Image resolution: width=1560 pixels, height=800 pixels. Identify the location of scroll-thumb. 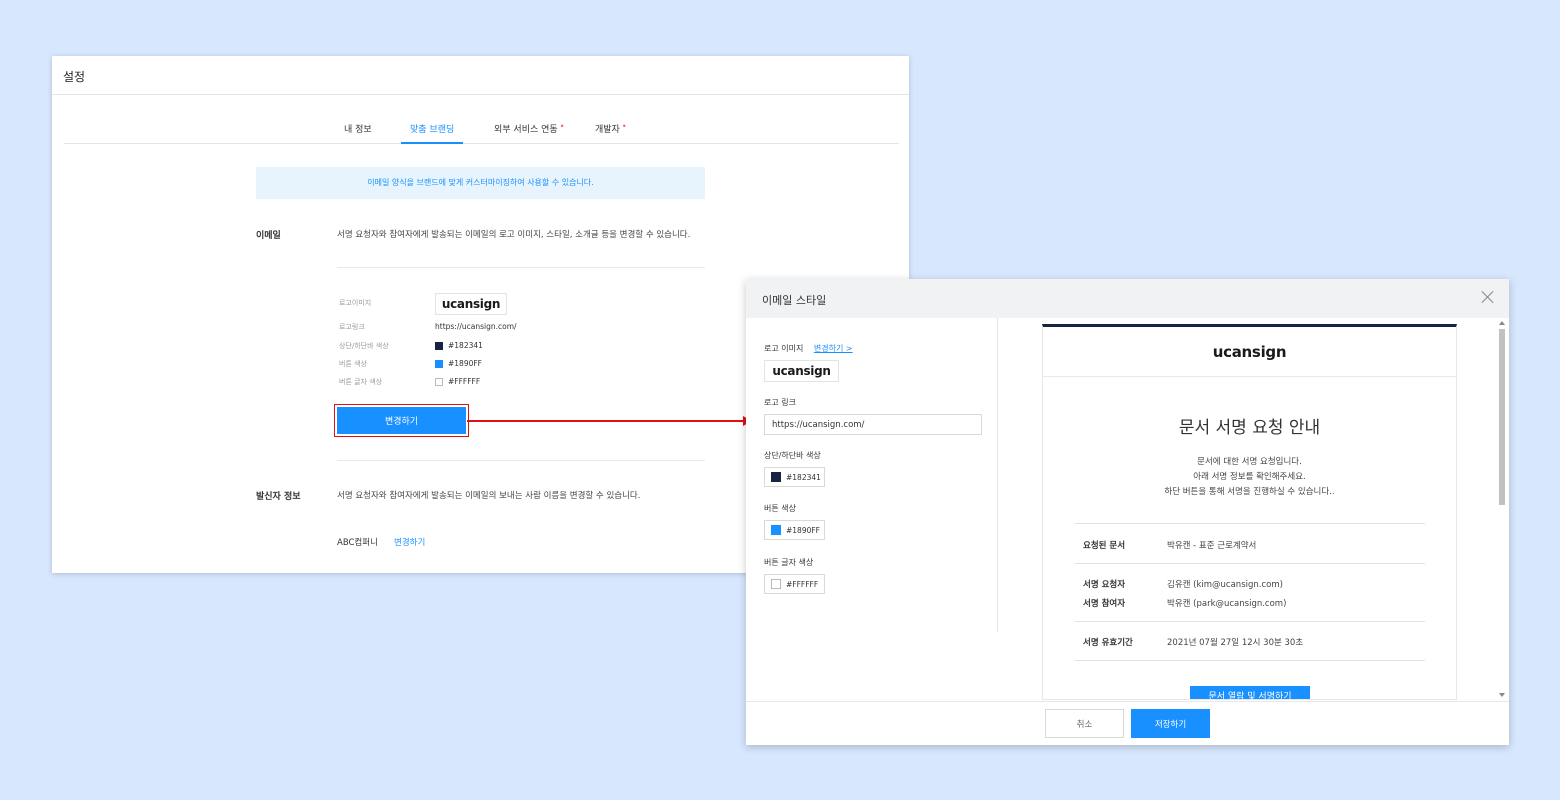
(1502, 417).